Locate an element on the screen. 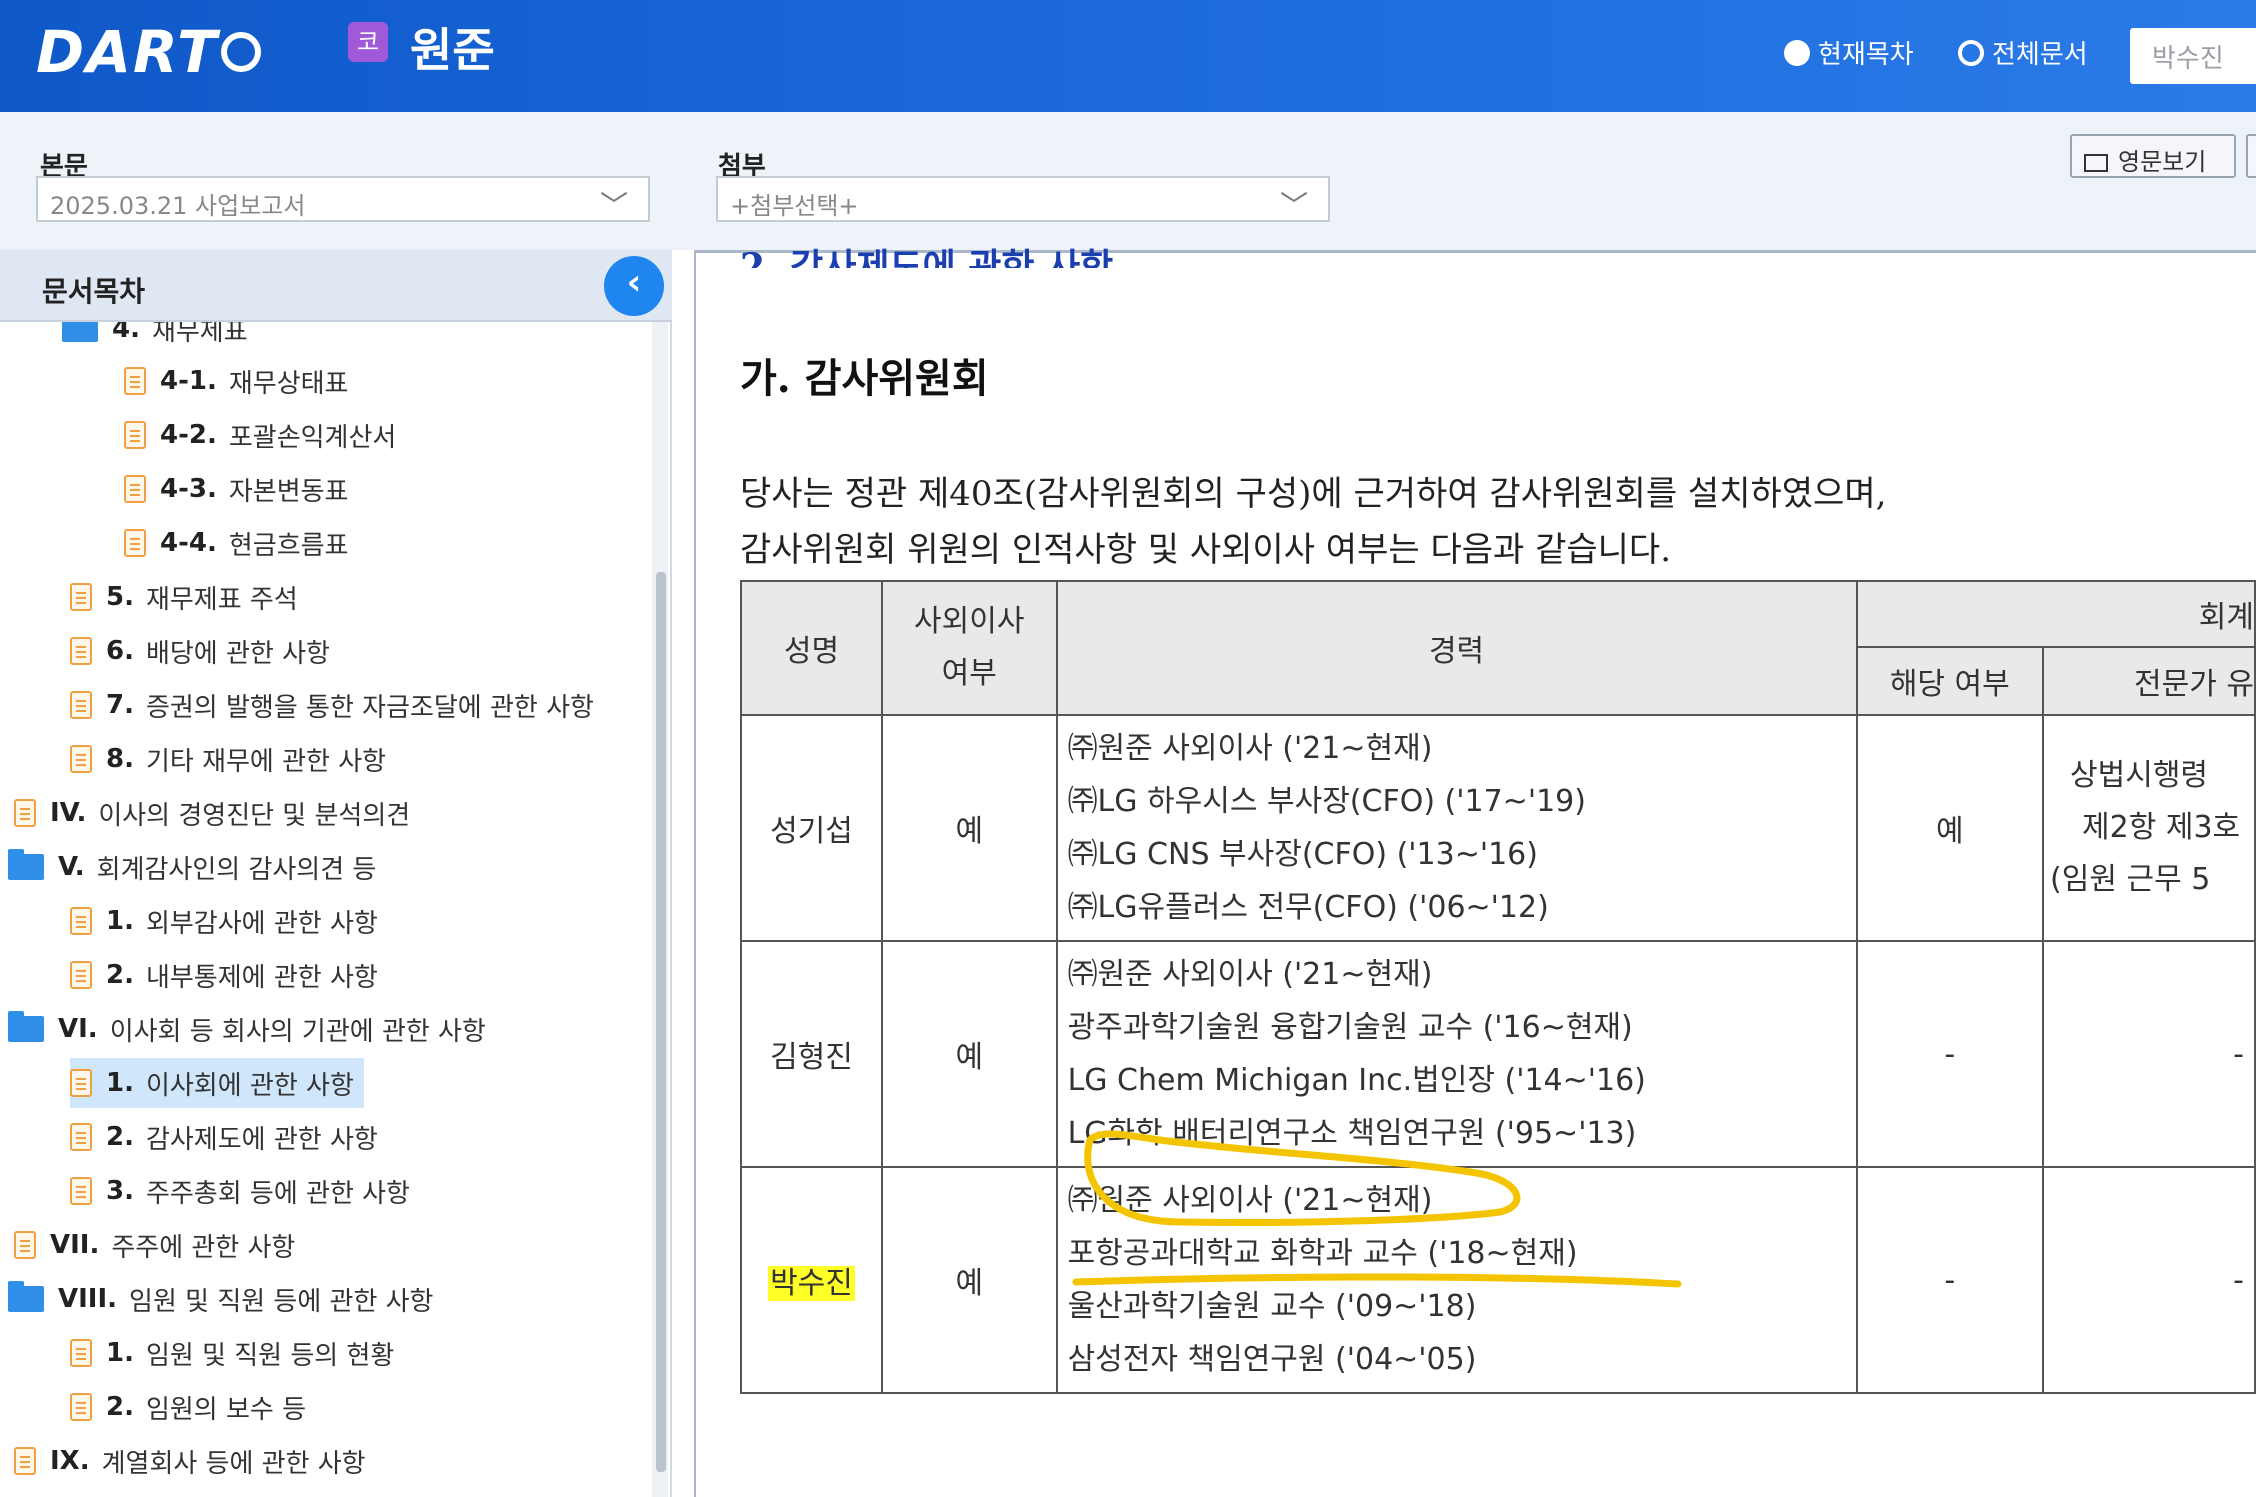 The height and width of the screenshot is (1497, 2256). main-doc-select: 2025.03.21 사업보고서 ﹀ is located at coordinates (343, 199).